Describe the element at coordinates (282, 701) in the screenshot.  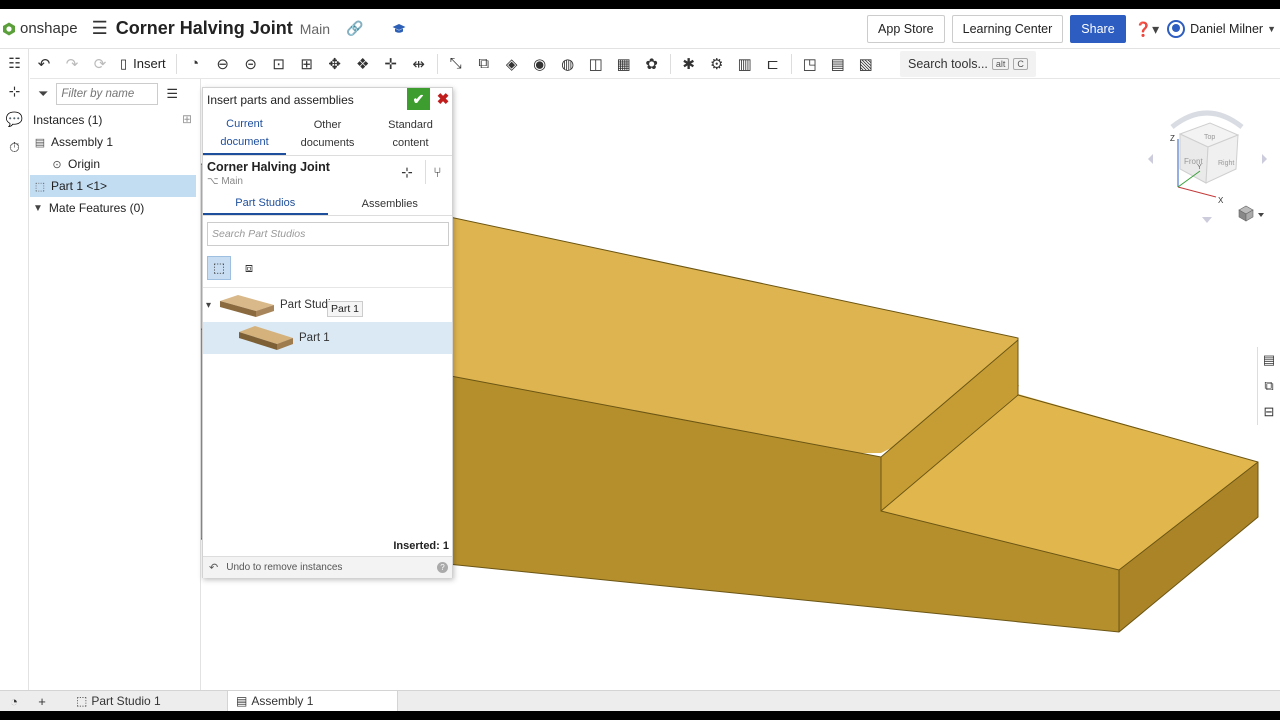
I see `tab-label: Assembly 1` at that location.